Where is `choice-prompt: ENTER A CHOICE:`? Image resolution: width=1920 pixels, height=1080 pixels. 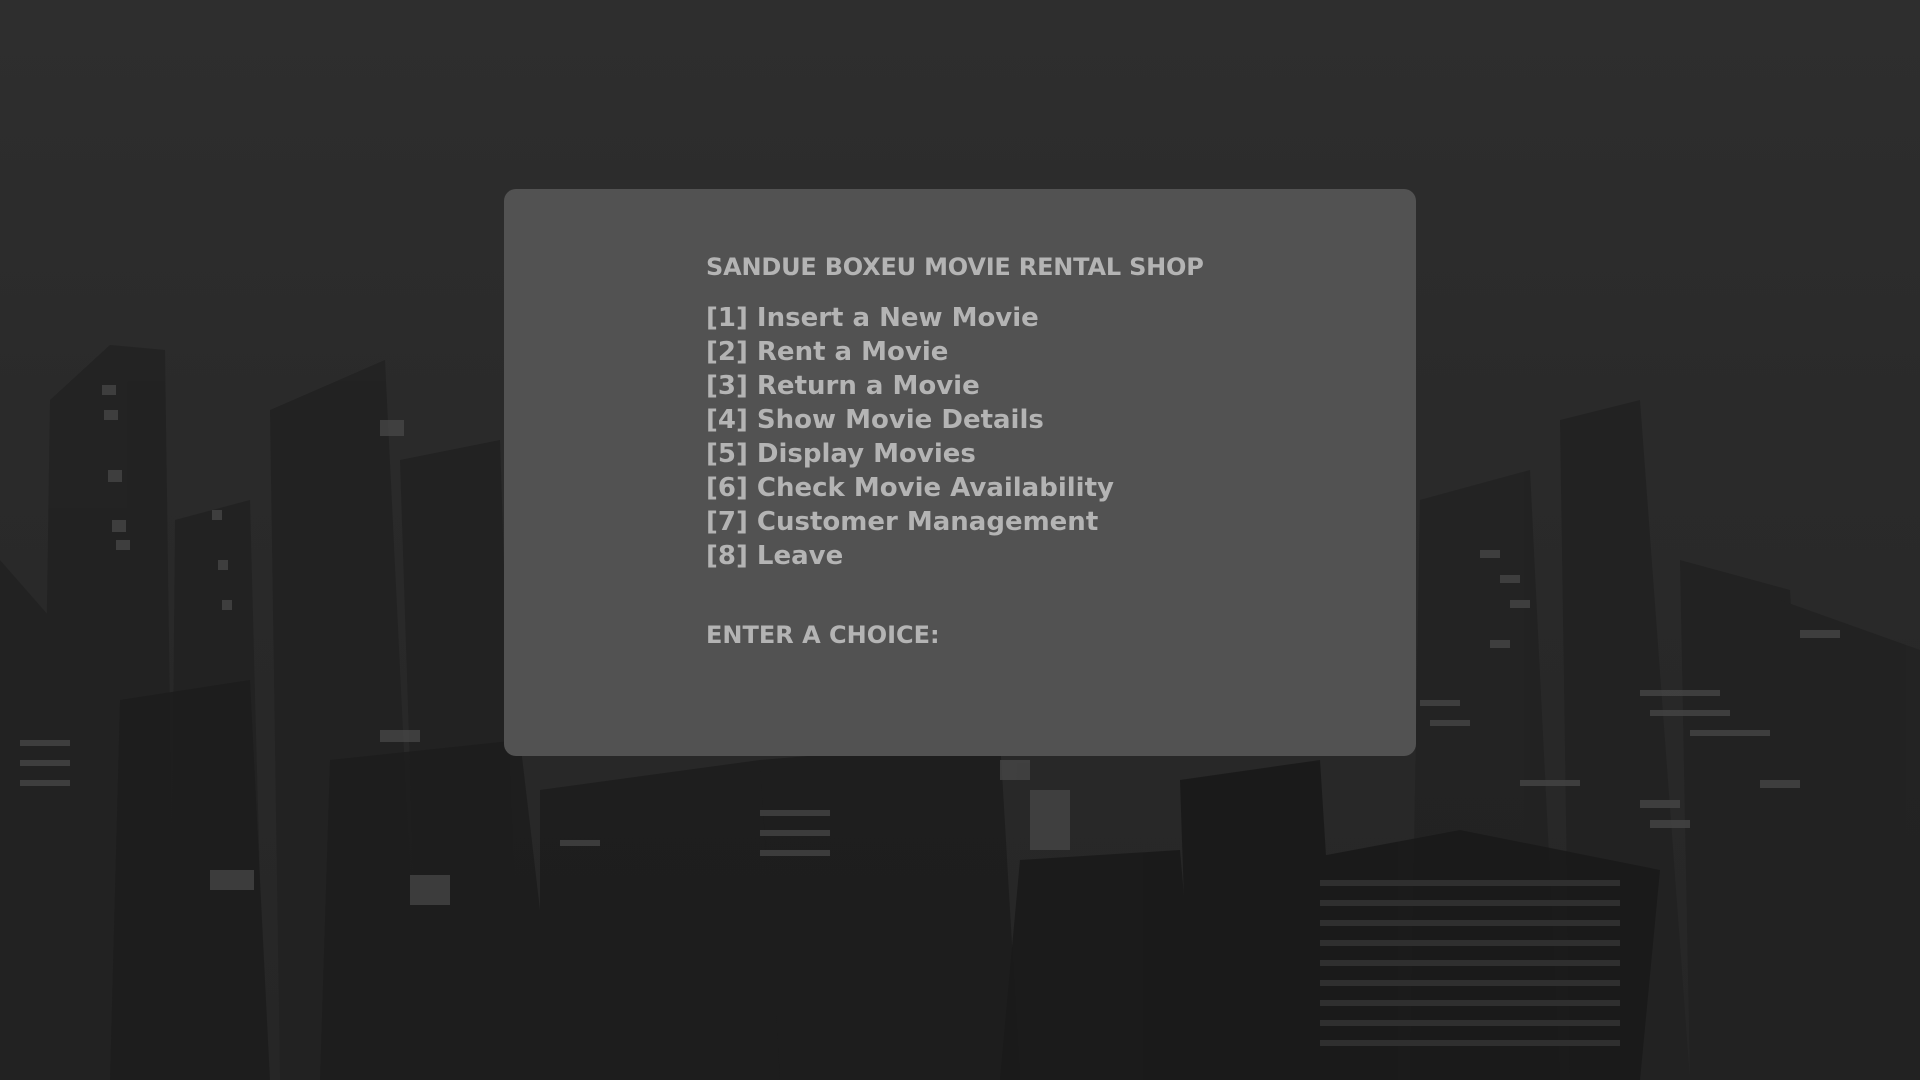 choice-prompt: ENTER A CHOICE: is located at coordinates (955, 635).